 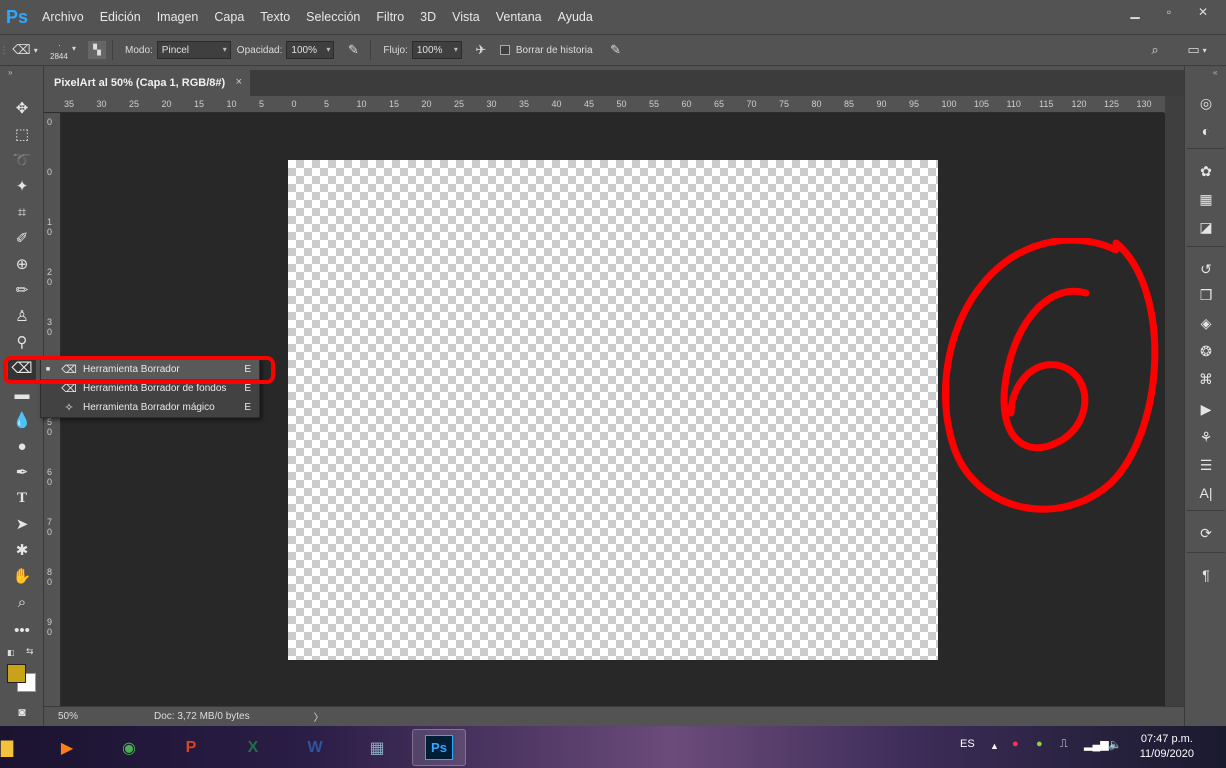 I want to click on history-icon: ↺, so click(x=1206, y=269).